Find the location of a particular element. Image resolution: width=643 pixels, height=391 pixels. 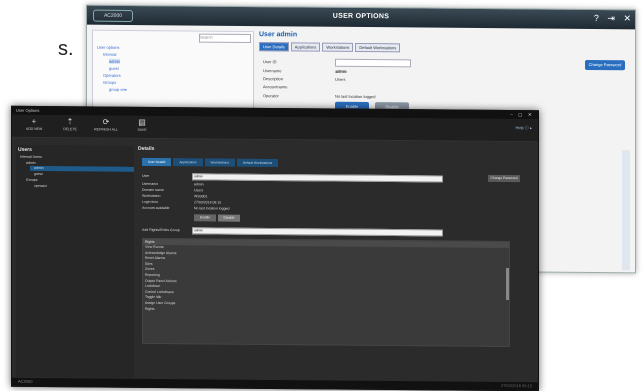

field-label: User is located at coordinates (146, 175).